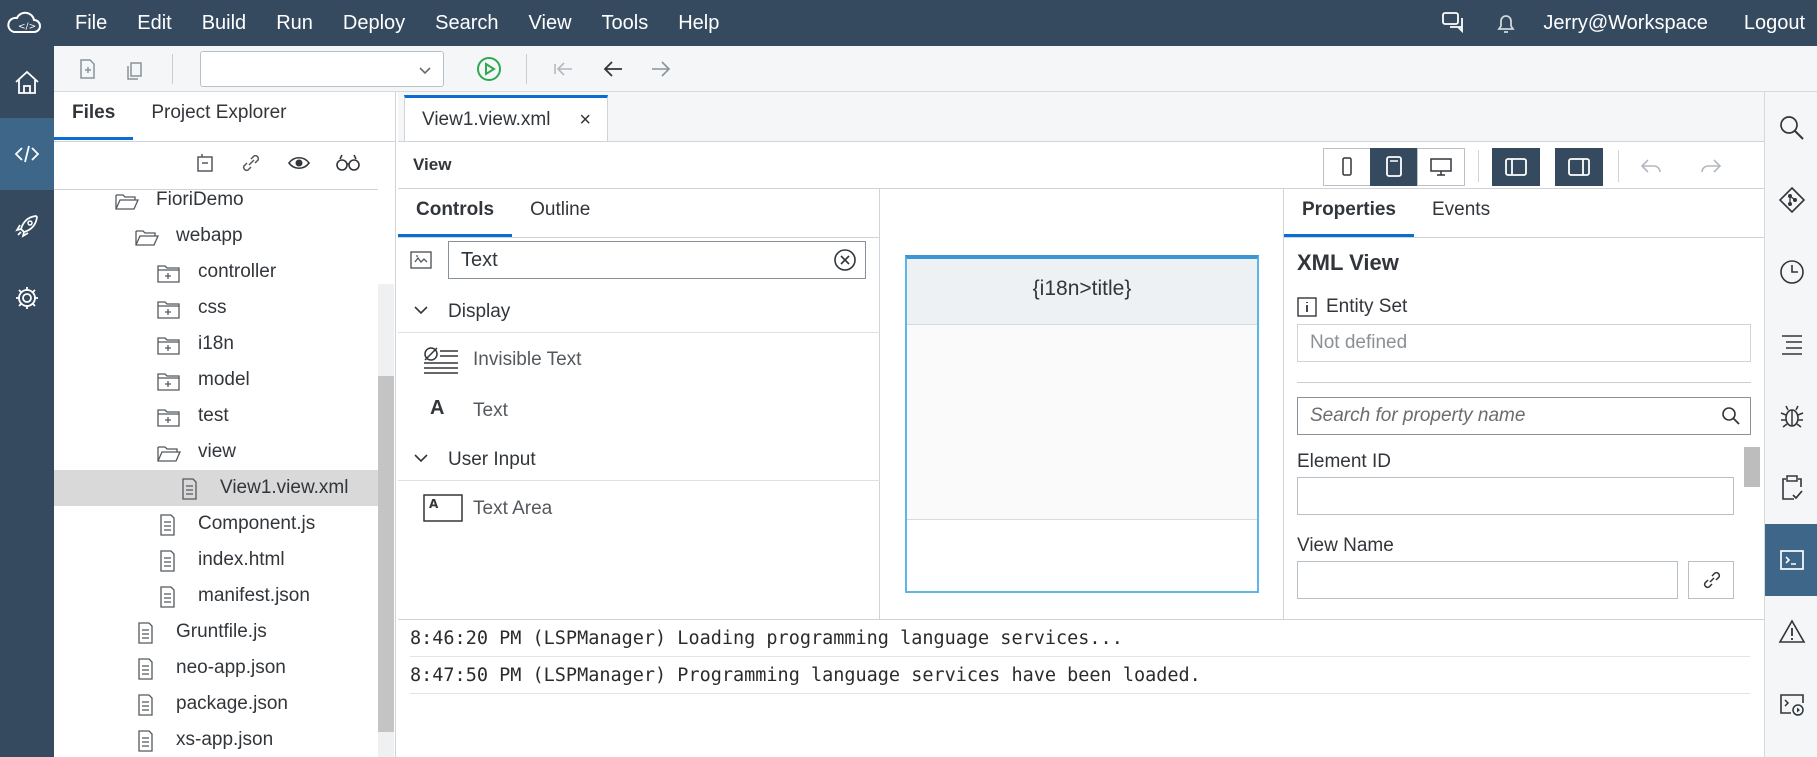 This screenshot has height=757, width=1817. What do you see at coordinates (216, 308) in the screenshot?
I see `file-tree-folder: css` at bounding box center [216, 308].